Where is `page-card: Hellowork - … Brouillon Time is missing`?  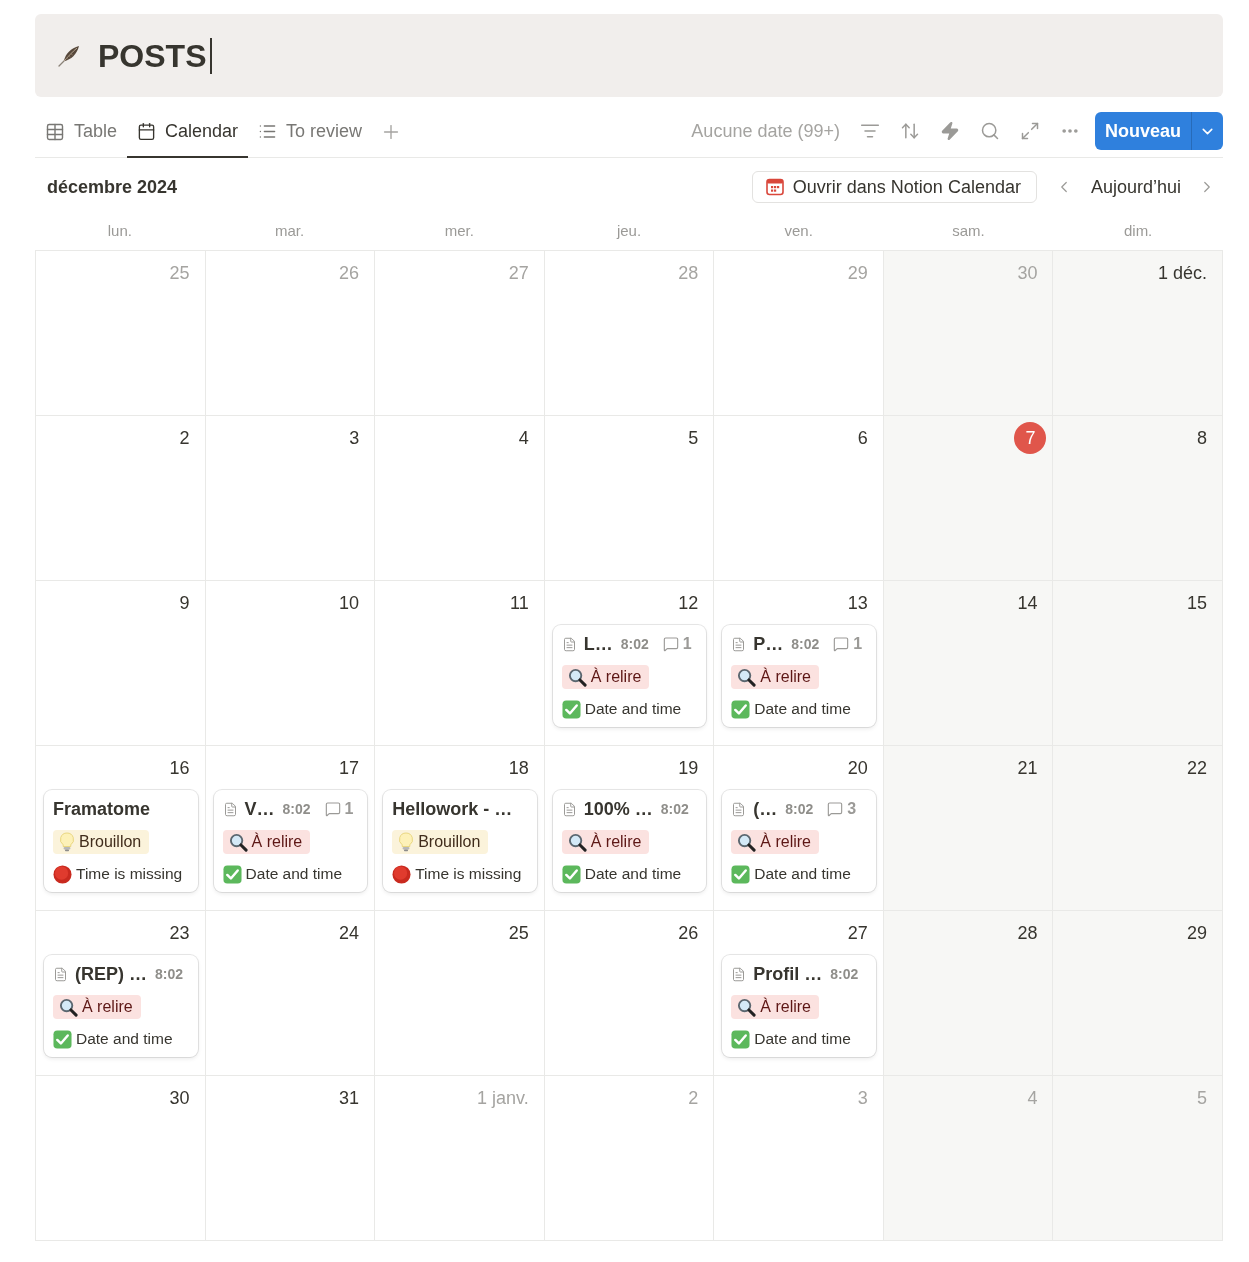
page-card: Hellowork - … Brouillon Time is missing is located at coordinates (460, 841).